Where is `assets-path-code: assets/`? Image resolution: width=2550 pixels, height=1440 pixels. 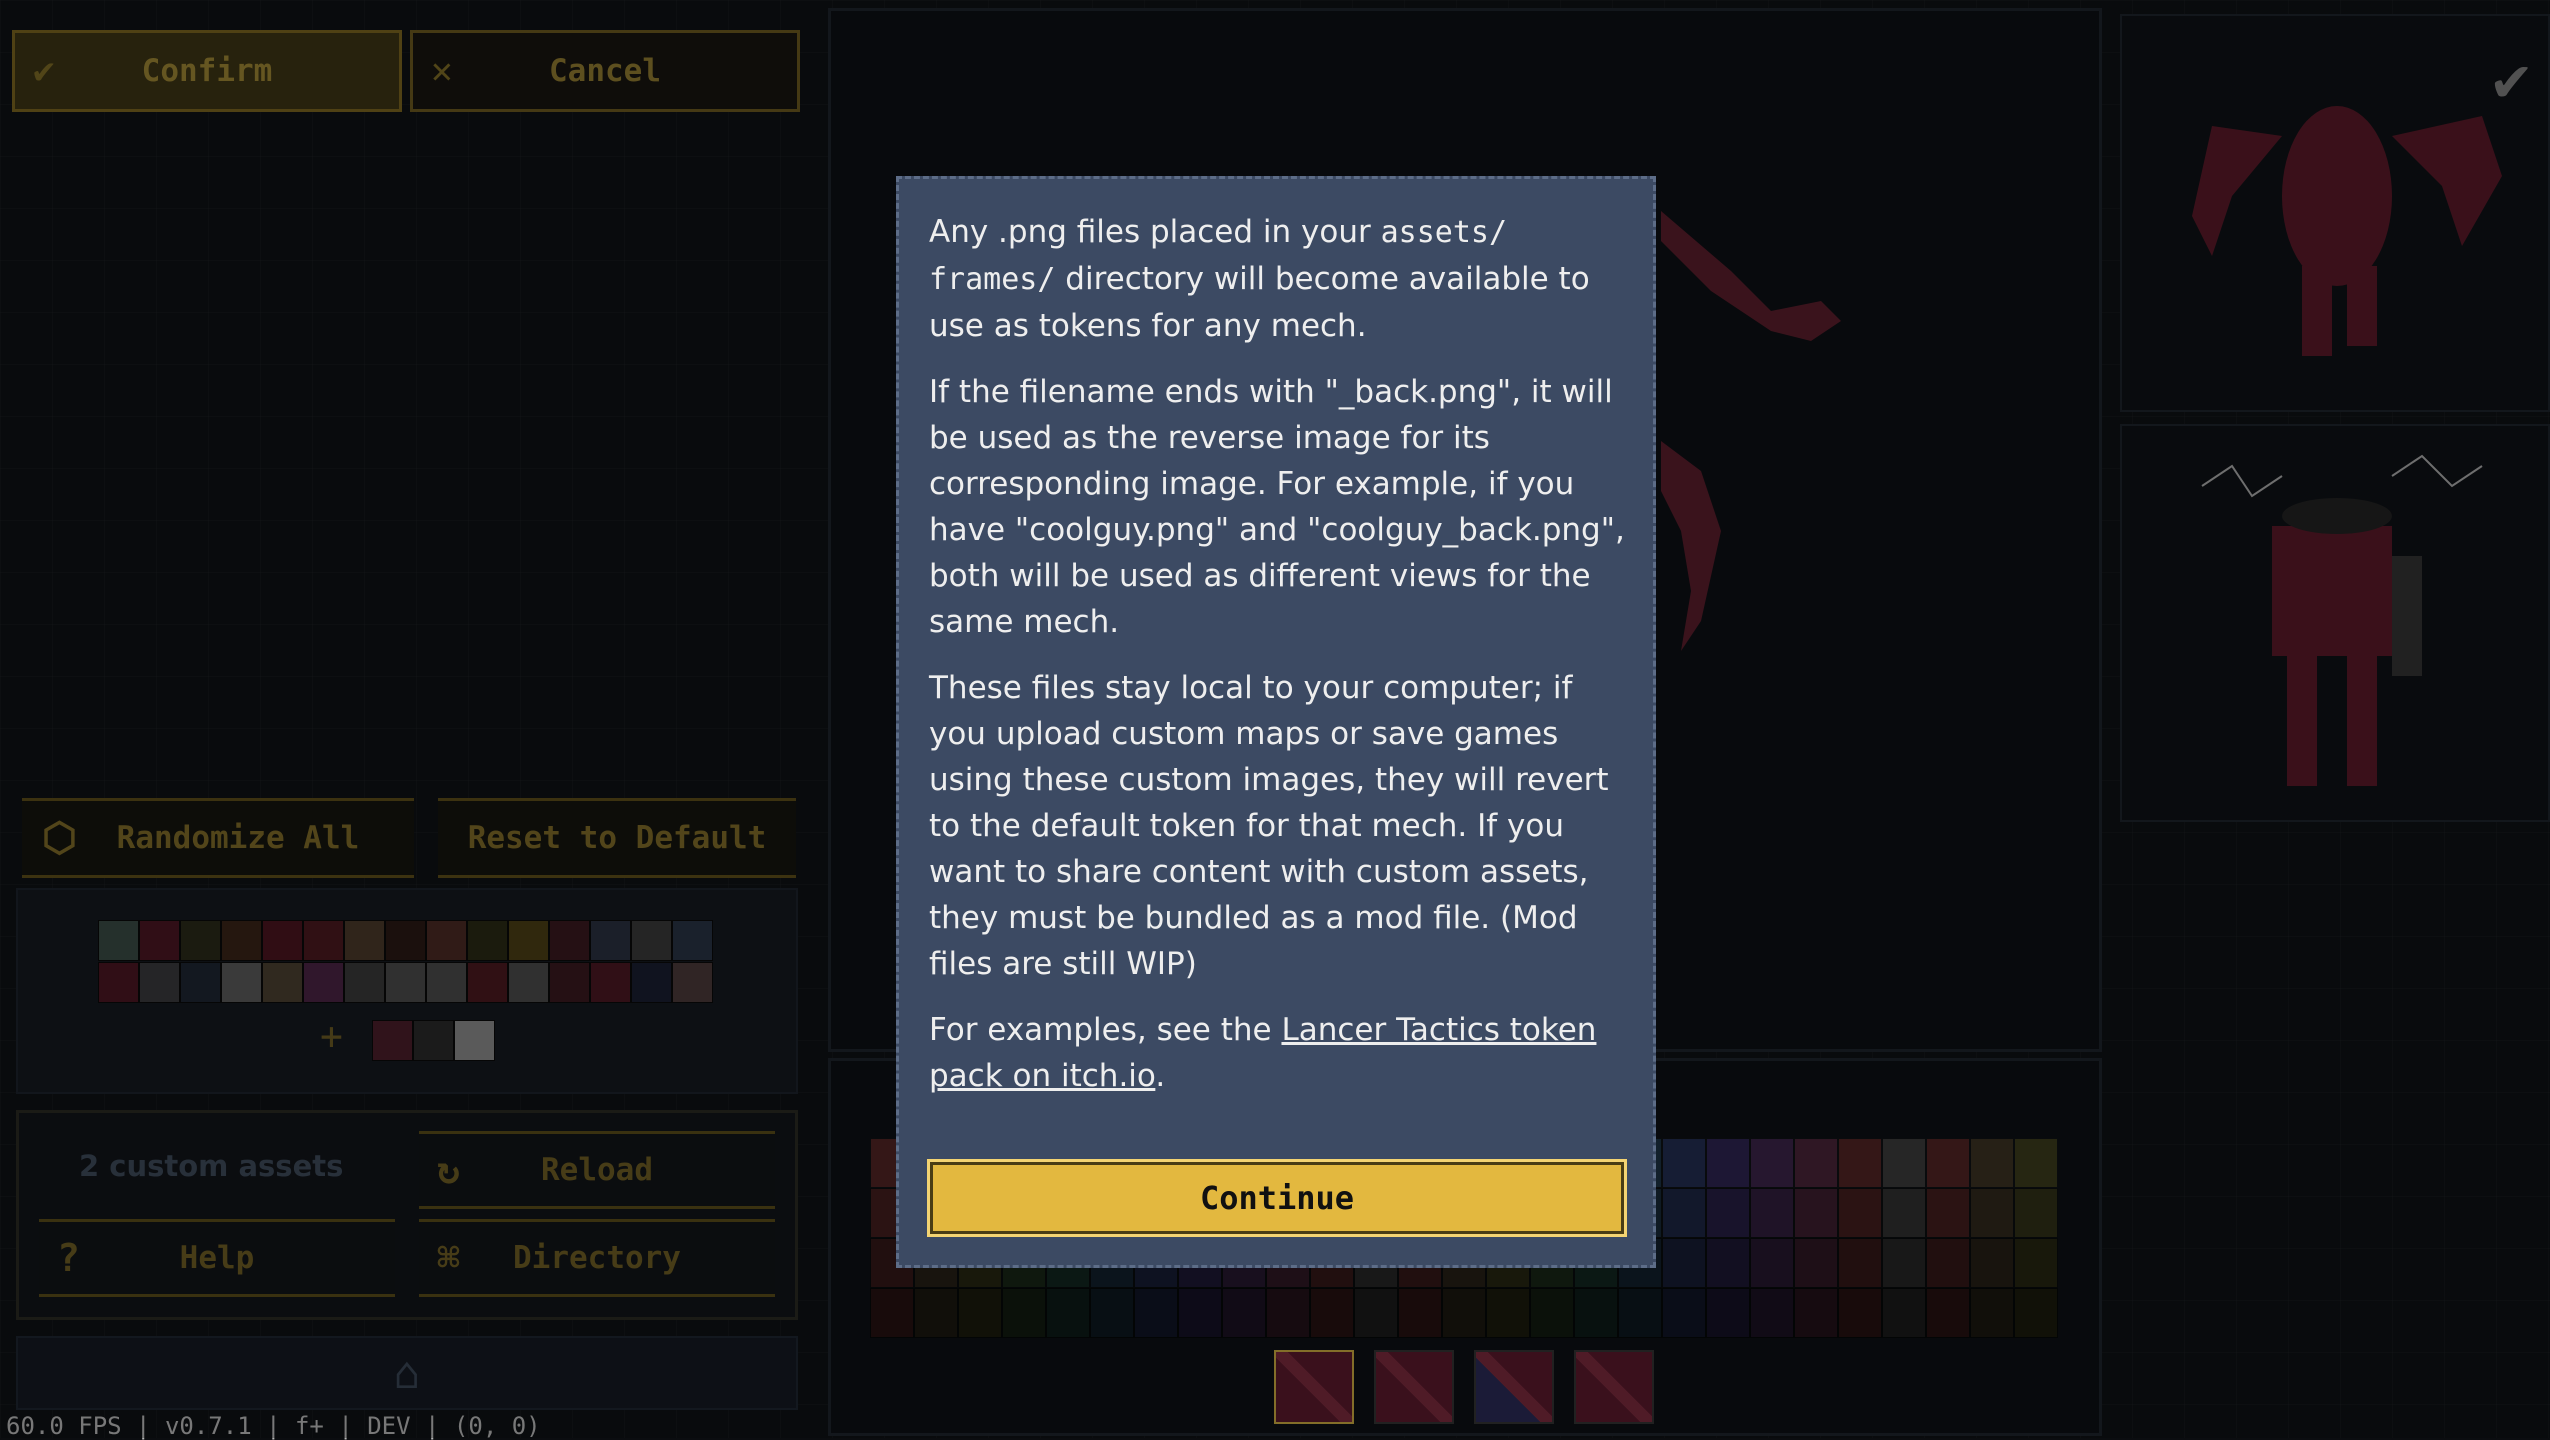 assets-path-code: assets/ is located at coordinates (1444, 232).